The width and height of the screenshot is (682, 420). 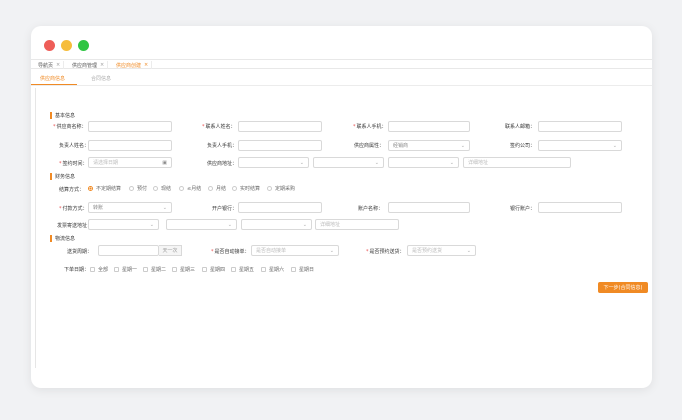 What do you see at coordinates (80, 252) in the screenshot?
I see `delivery-cycle-label: 送货周期：` at bounding box center [80, 252].